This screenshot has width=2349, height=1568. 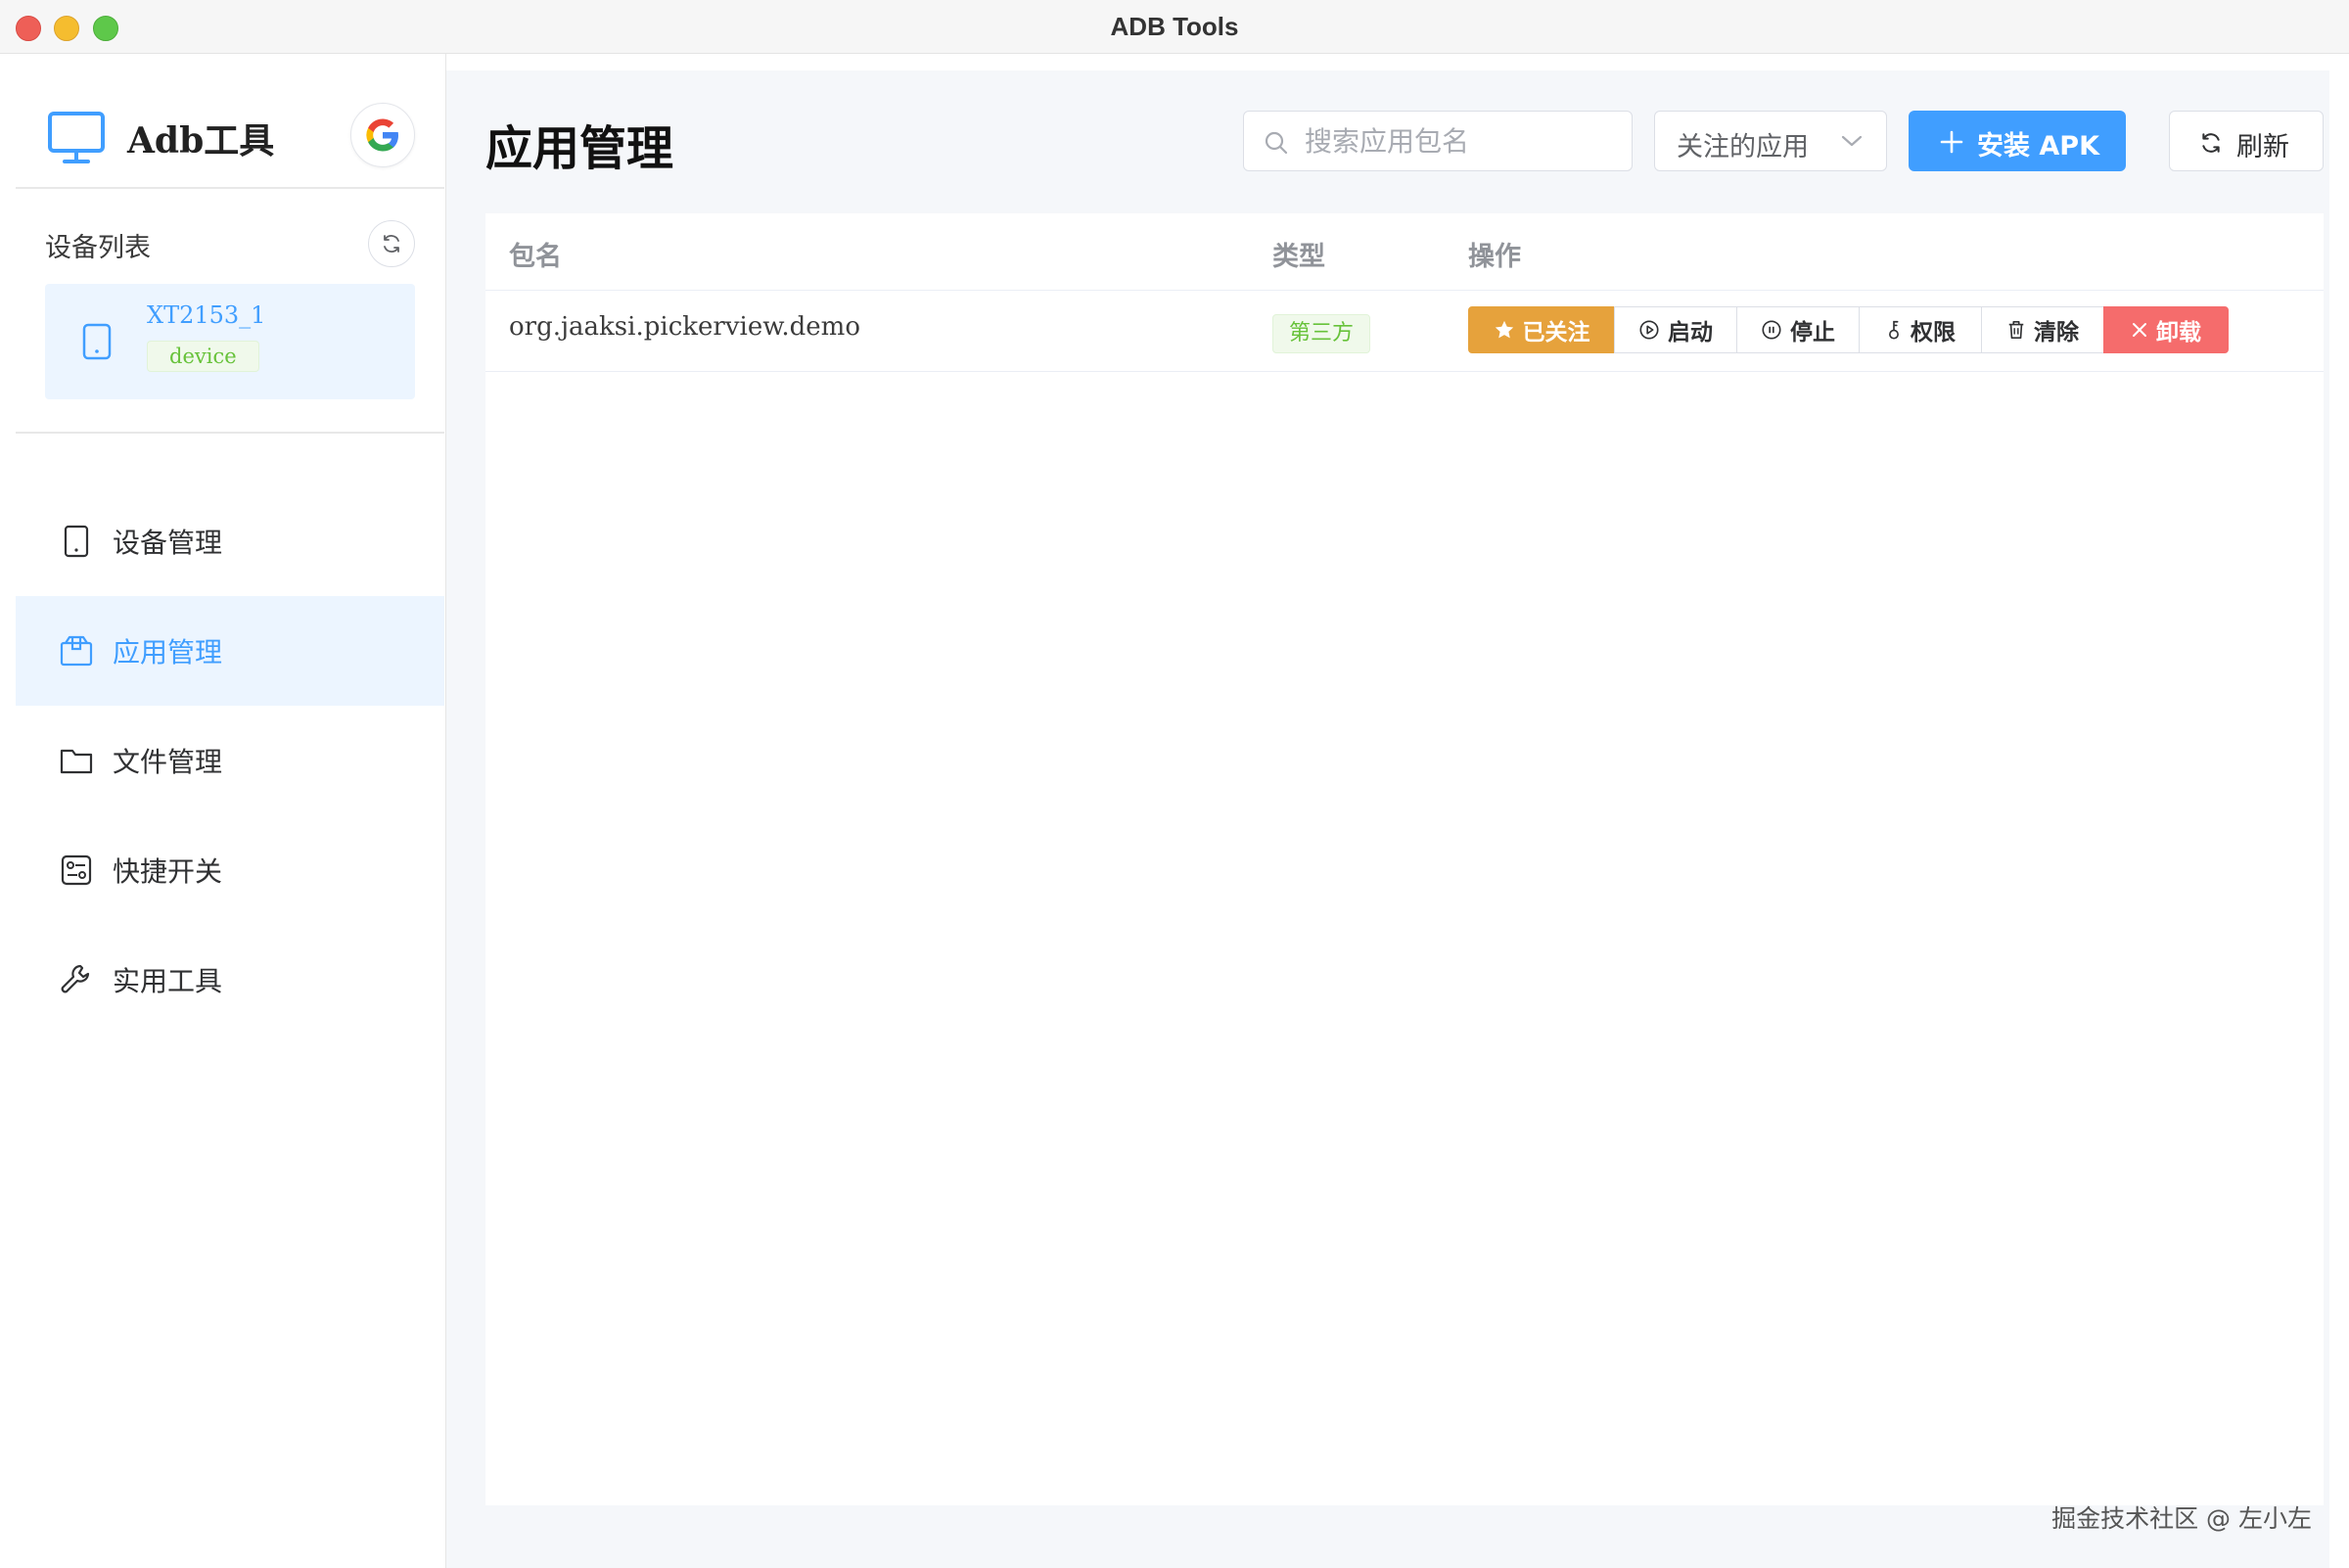 I want to click on sidebar-item-file-management: 文件管理, so click(x=230, y=760).